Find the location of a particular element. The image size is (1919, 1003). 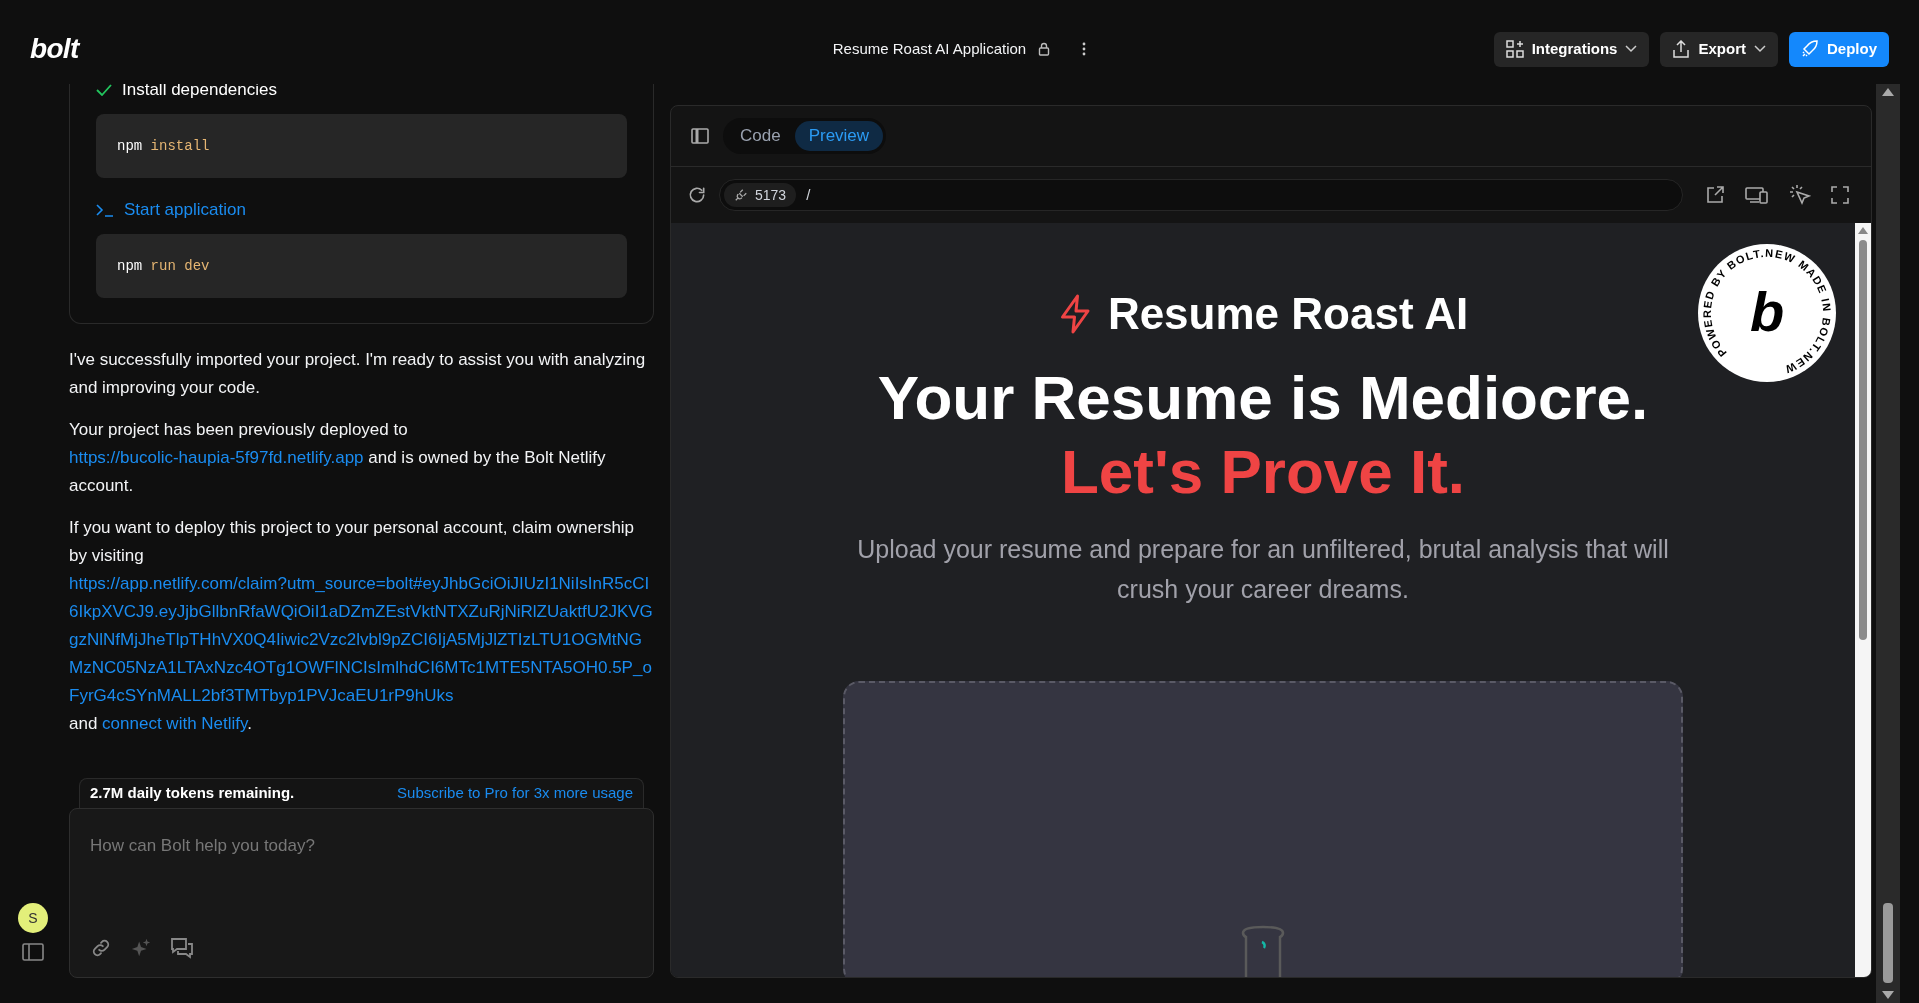

menu-button: Export is located at coordinates (1719, 49).